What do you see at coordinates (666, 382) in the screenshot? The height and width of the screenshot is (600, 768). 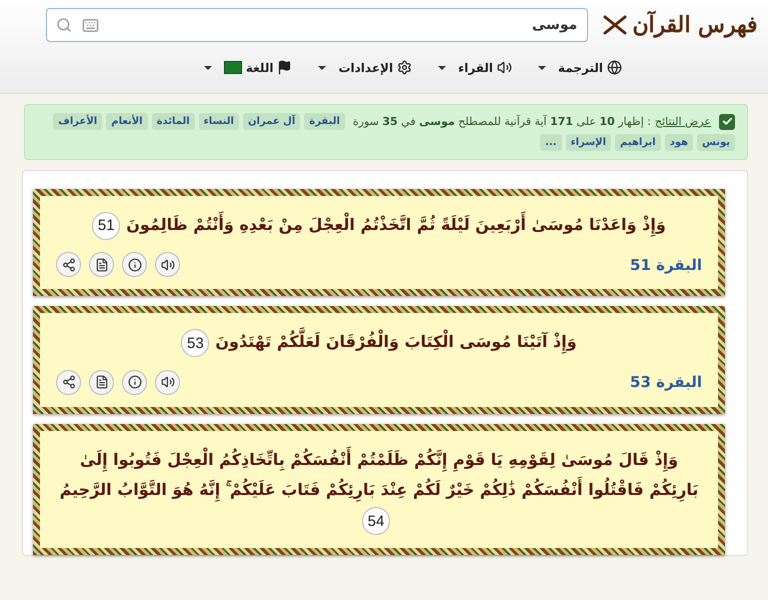 I see `verse-reference: البقرة 53` at bounding box center [666, 382].